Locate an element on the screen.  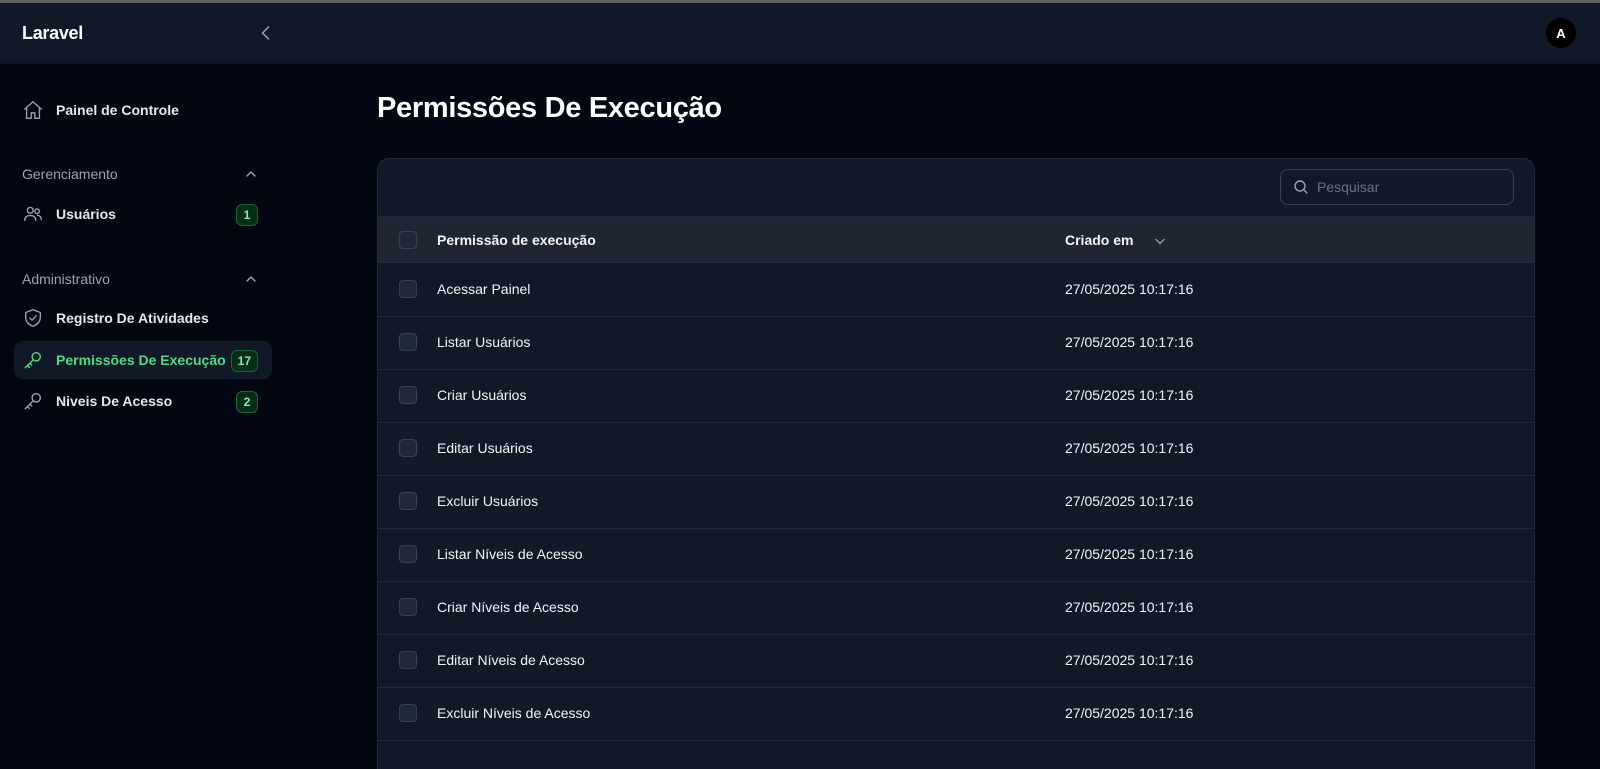
group-label-gerenciamento: Gerenciamento is located at coordinates (70, 174).